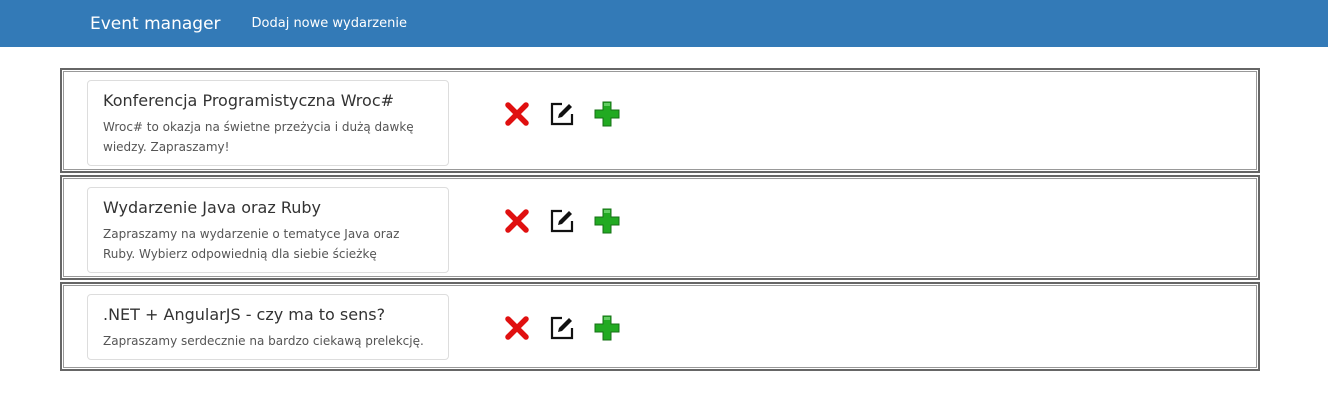  I want to click on add-event-link: Dodaj nowe wydarzenie, so click(329, 23).